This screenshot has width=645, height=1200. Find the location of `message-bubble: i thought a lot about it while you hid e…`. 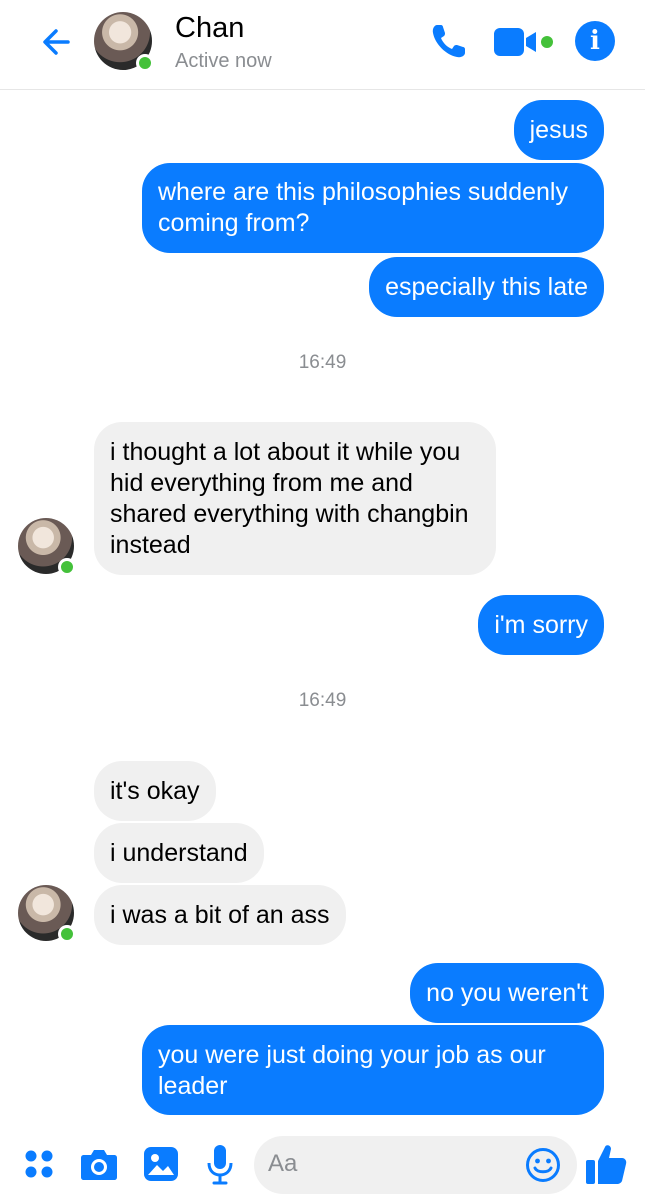

message-bubble: i thought a lot about it while you hid e… is located at coordinates (295, 498).